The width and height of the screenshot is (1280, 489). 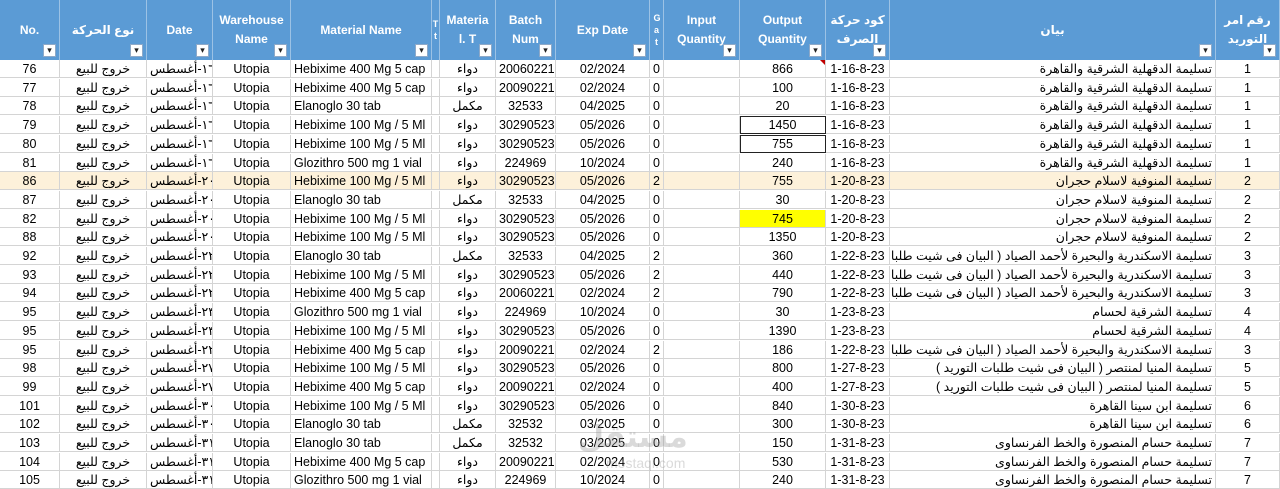 What do you see at coordinates (30, 87) in the screenshot?
I see `cell-no: 77` at bounding box center [30, 87].